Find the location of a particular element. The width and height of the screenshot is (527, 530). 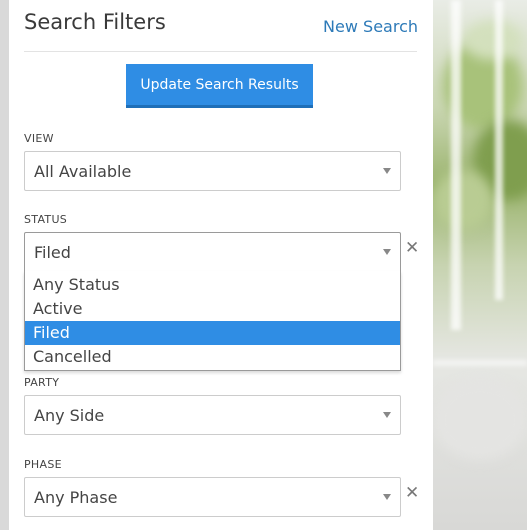

status-option-active: Active is located at coordinates (212, 309).